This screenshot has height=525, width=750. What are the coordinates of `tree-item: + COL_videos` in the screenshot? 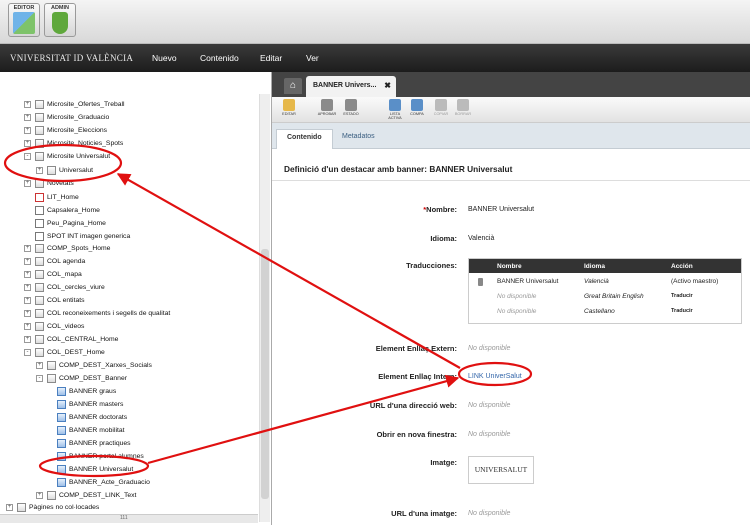 It's located at (54, 326).